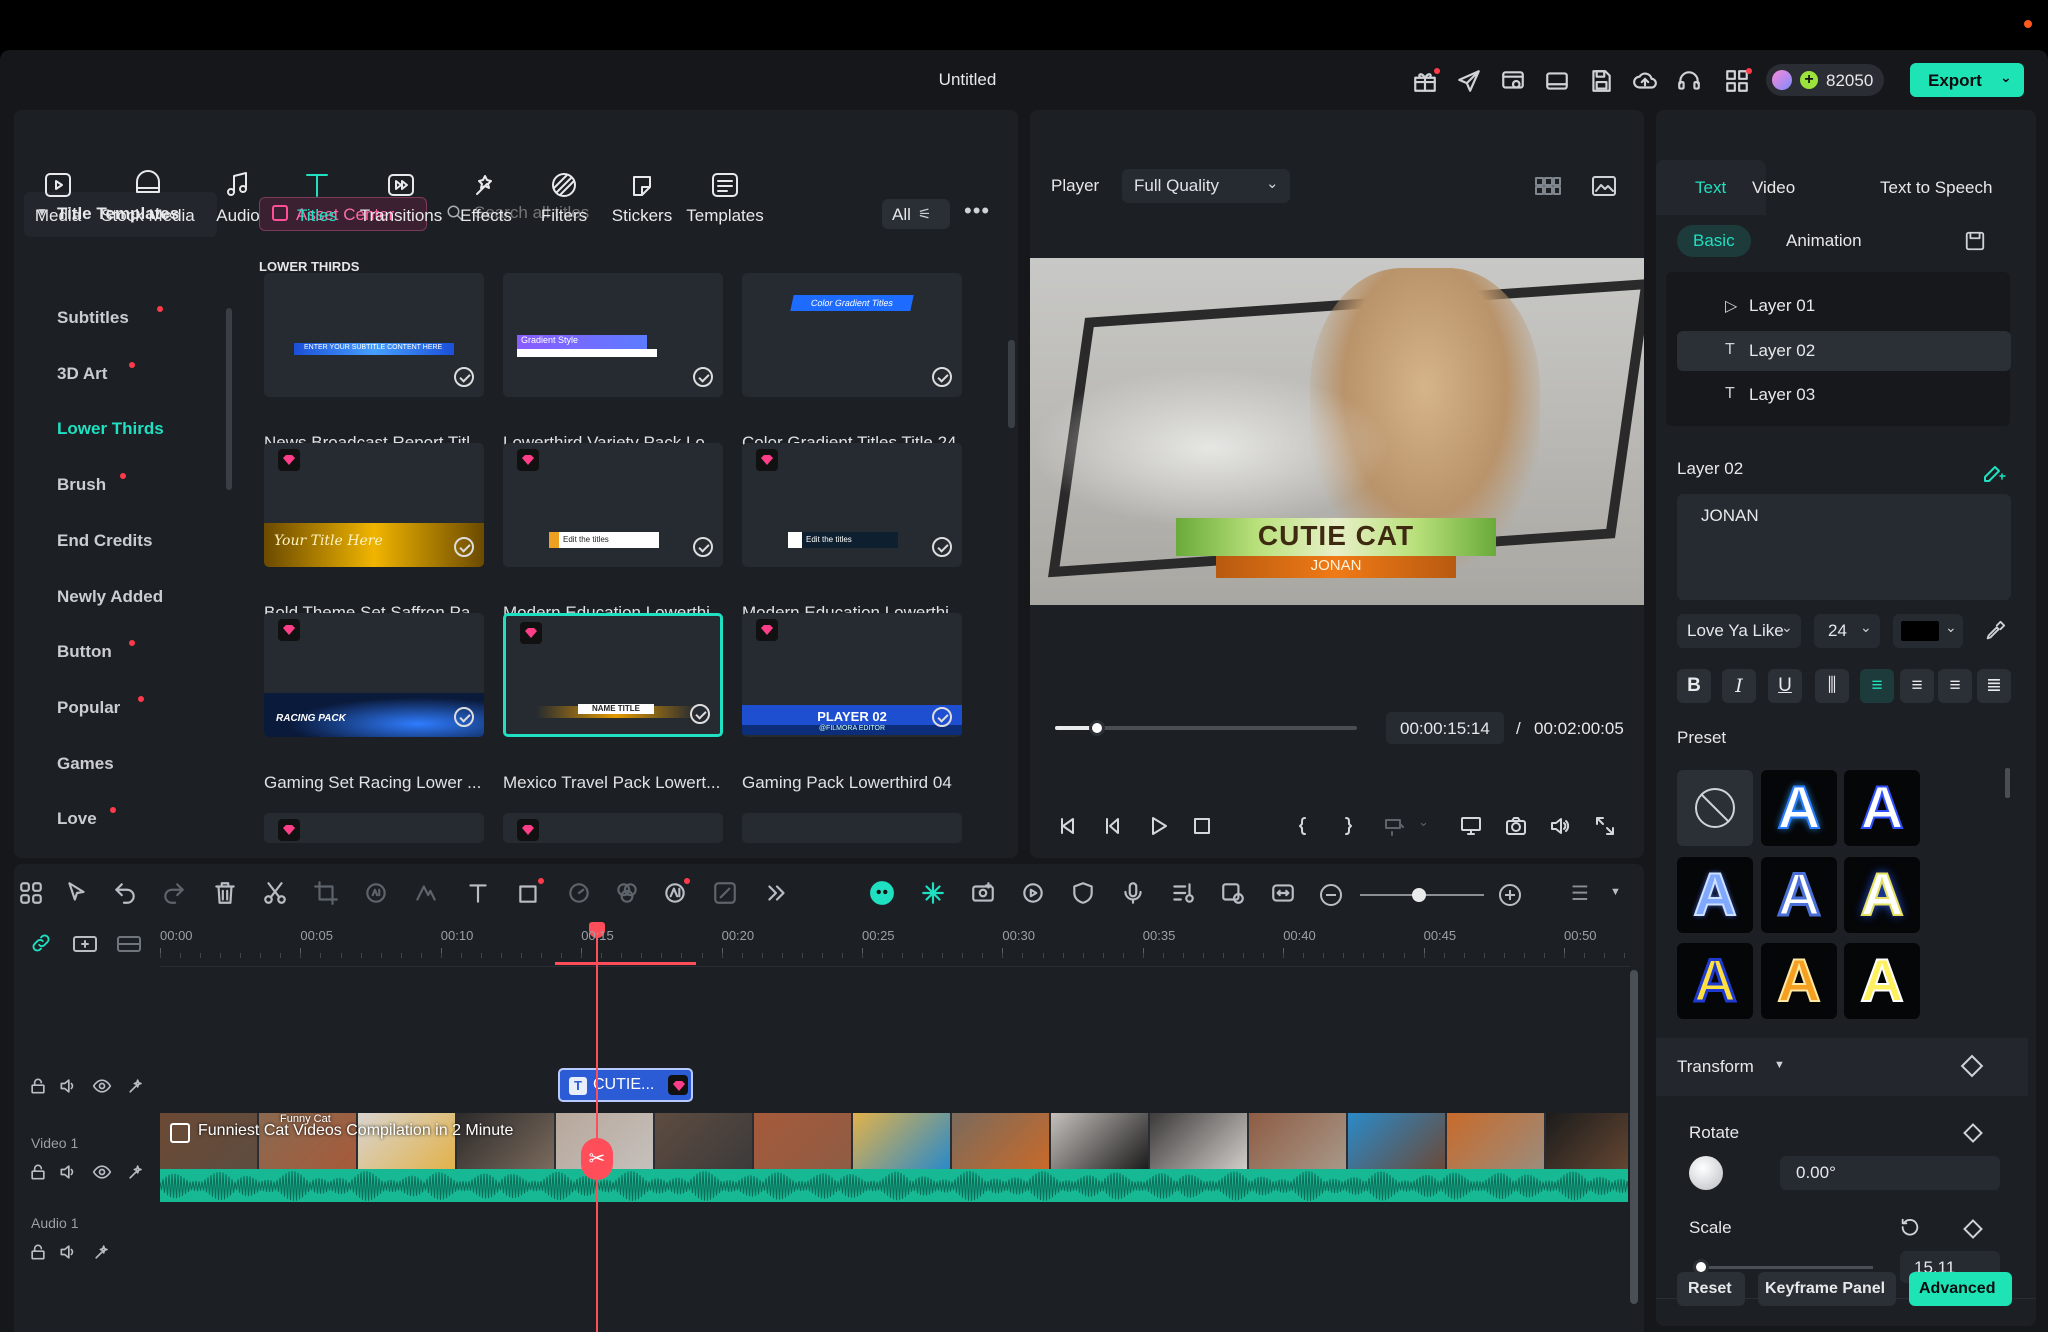 Image resolution: width=2048 pixels, height=1332 pixels. What do you see at coordinates (725, 197) in the screenshot?
I see `tab-templates: Templates` at bounding box center [725, 197].